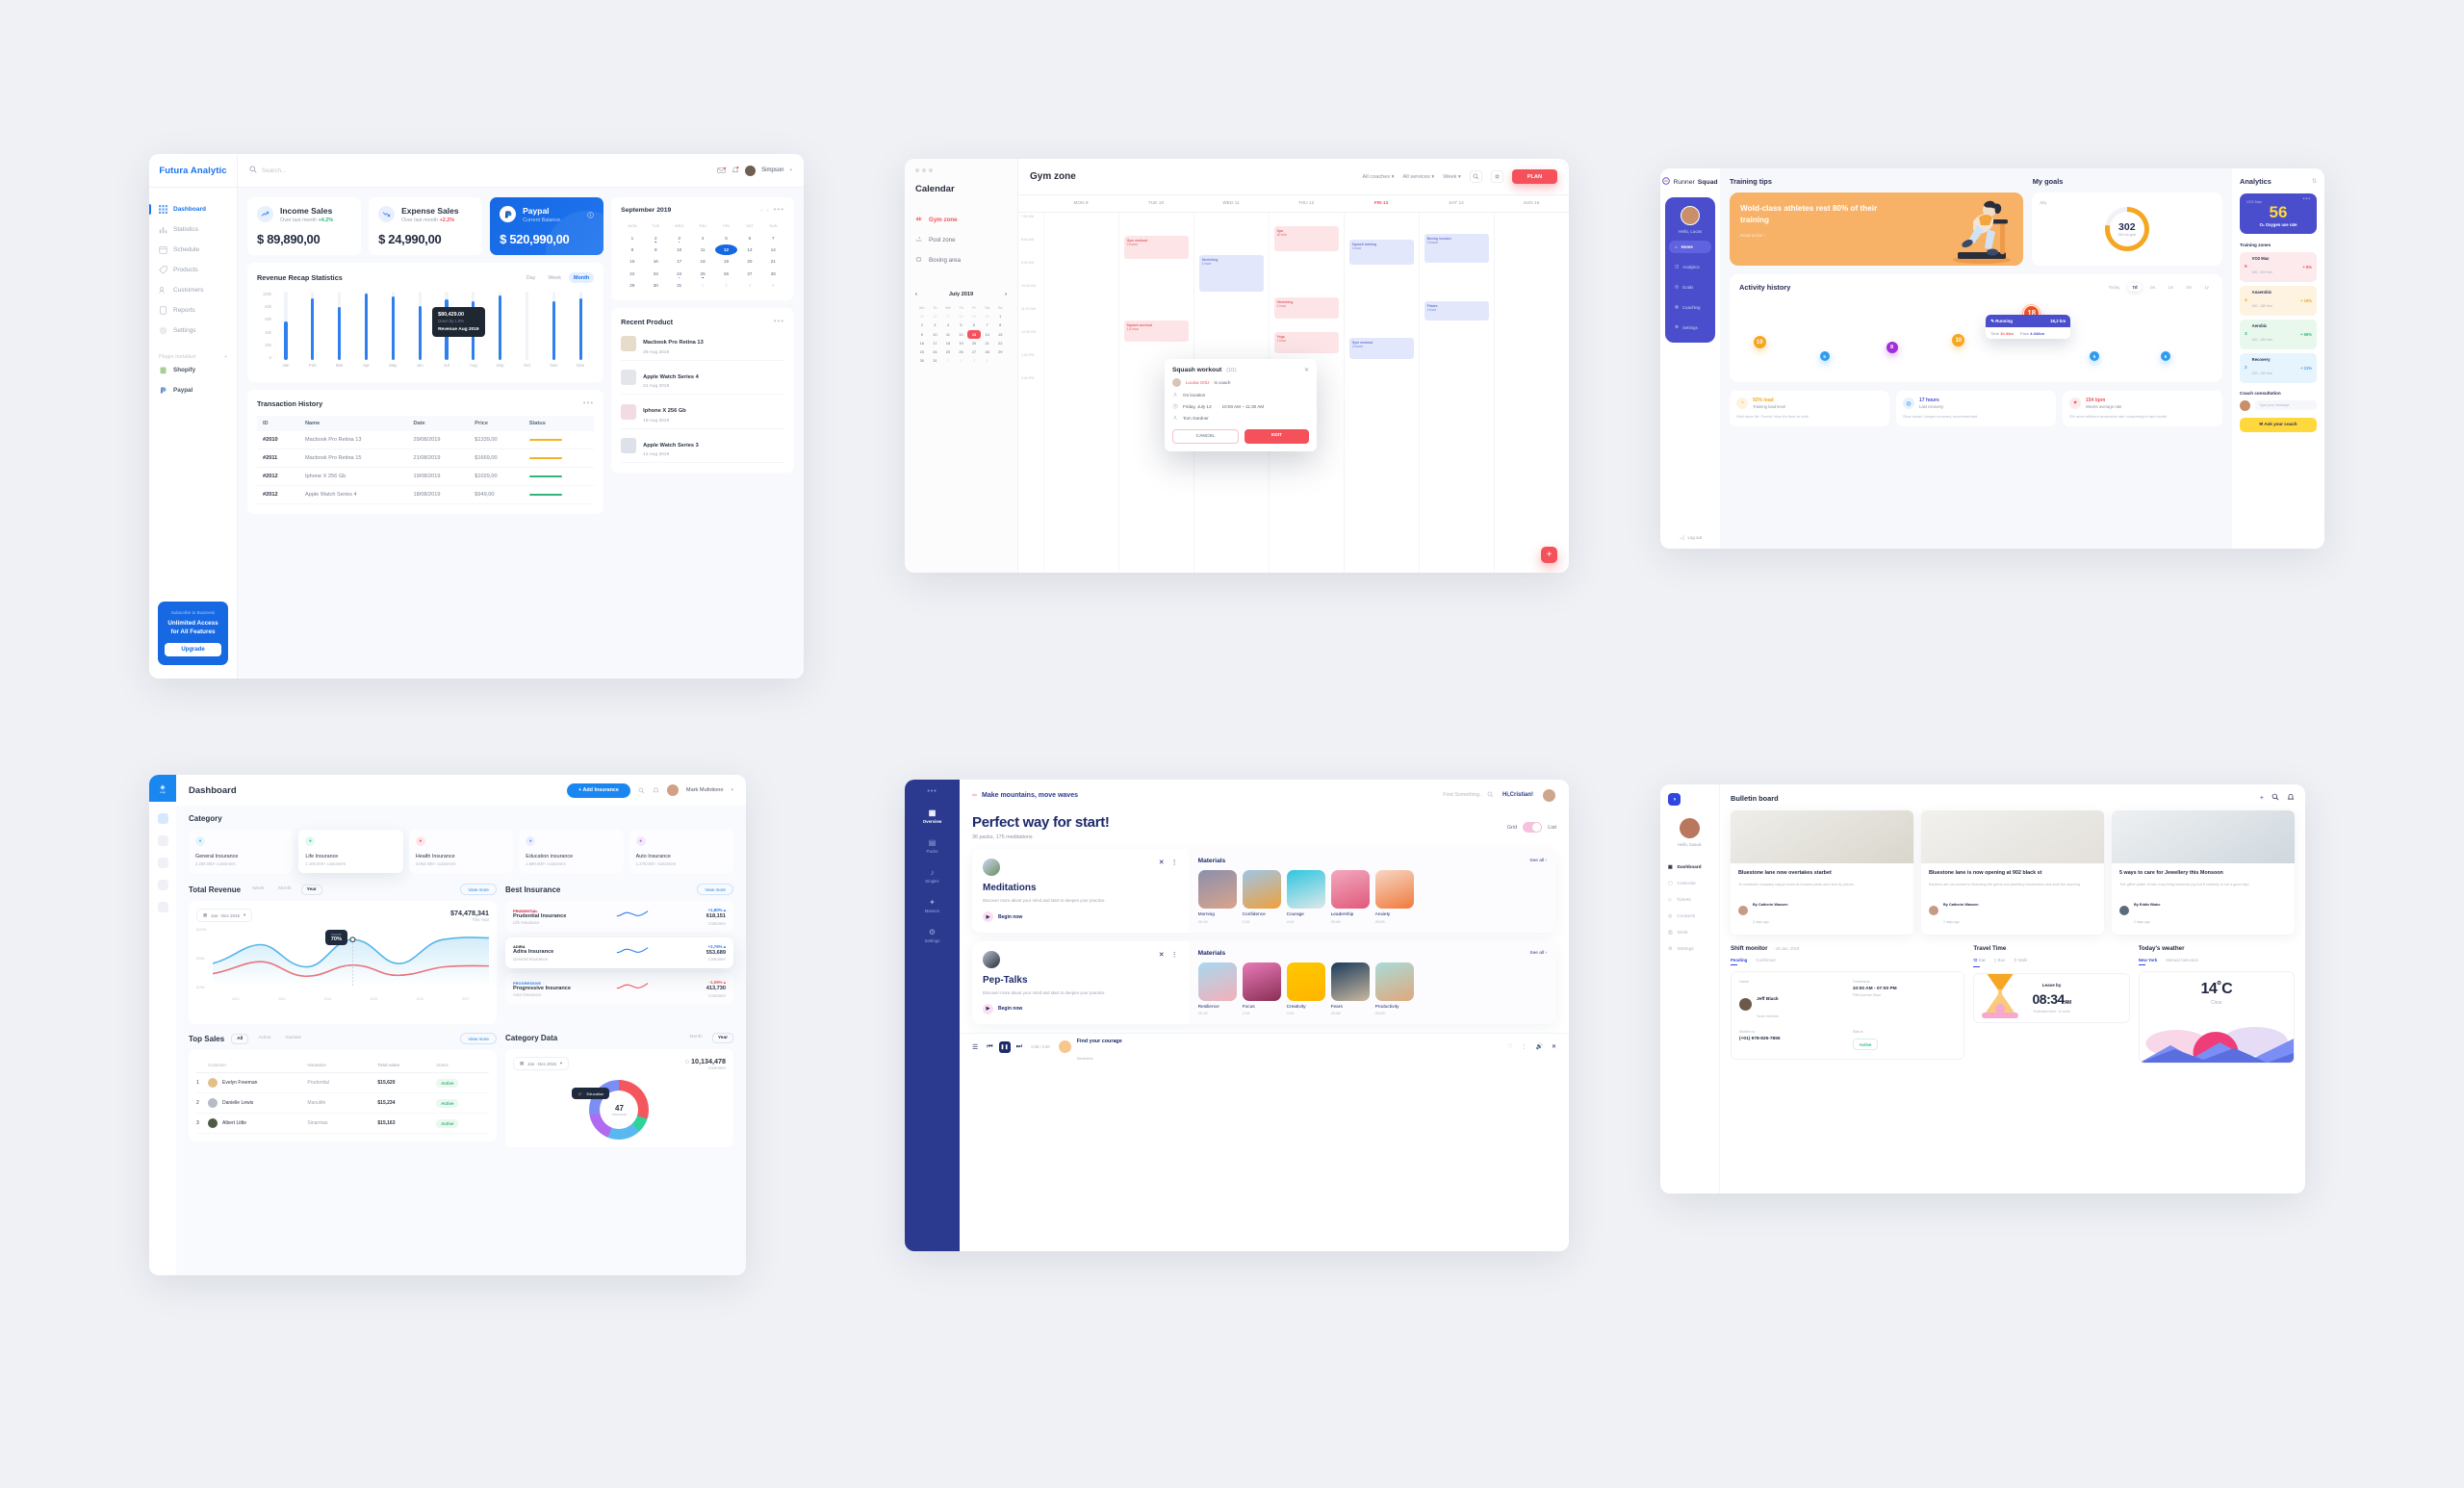  Describe the element at coordinates (961, 361) in the screenshot. I see `mini-day-muted: 2` at that location.